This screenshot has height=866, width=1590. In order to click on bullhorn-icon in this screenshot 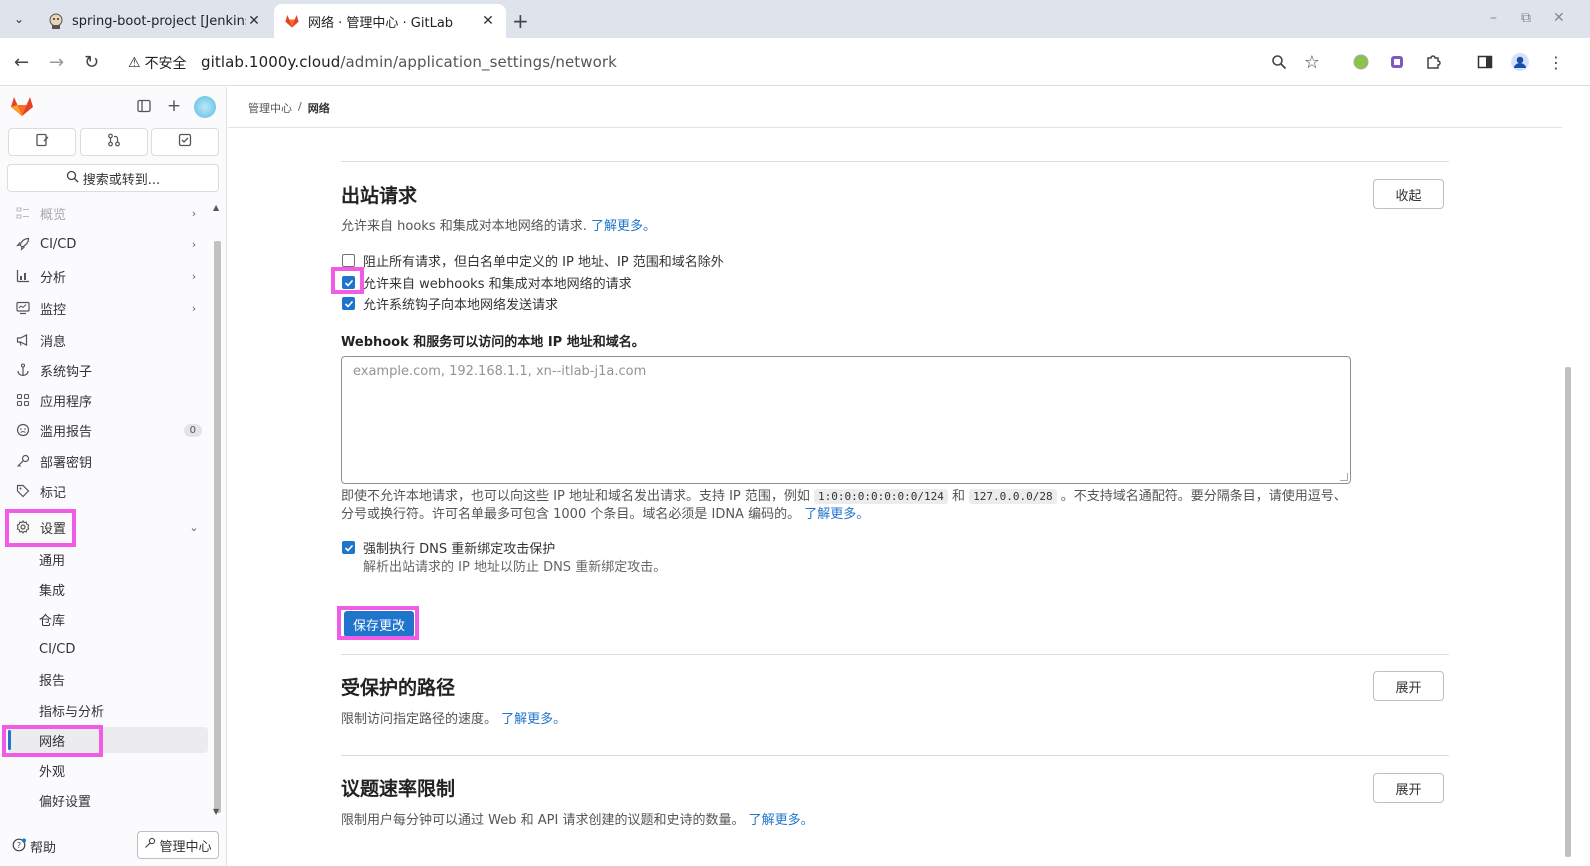, I will do `click(23, 340)`.